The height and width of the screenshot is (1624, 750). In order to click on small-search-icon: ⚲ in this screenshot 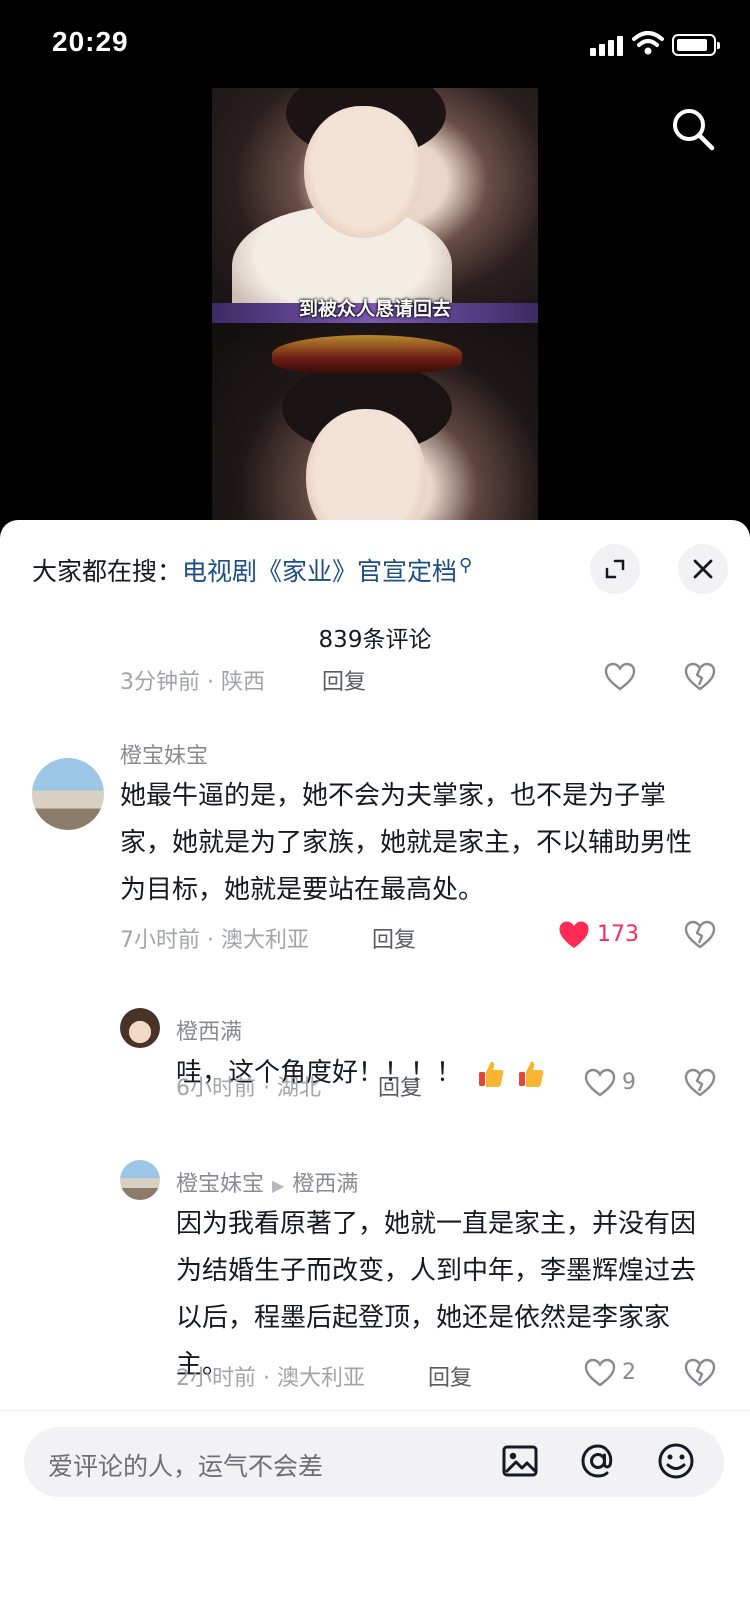, I will do `click(466, 565)`.